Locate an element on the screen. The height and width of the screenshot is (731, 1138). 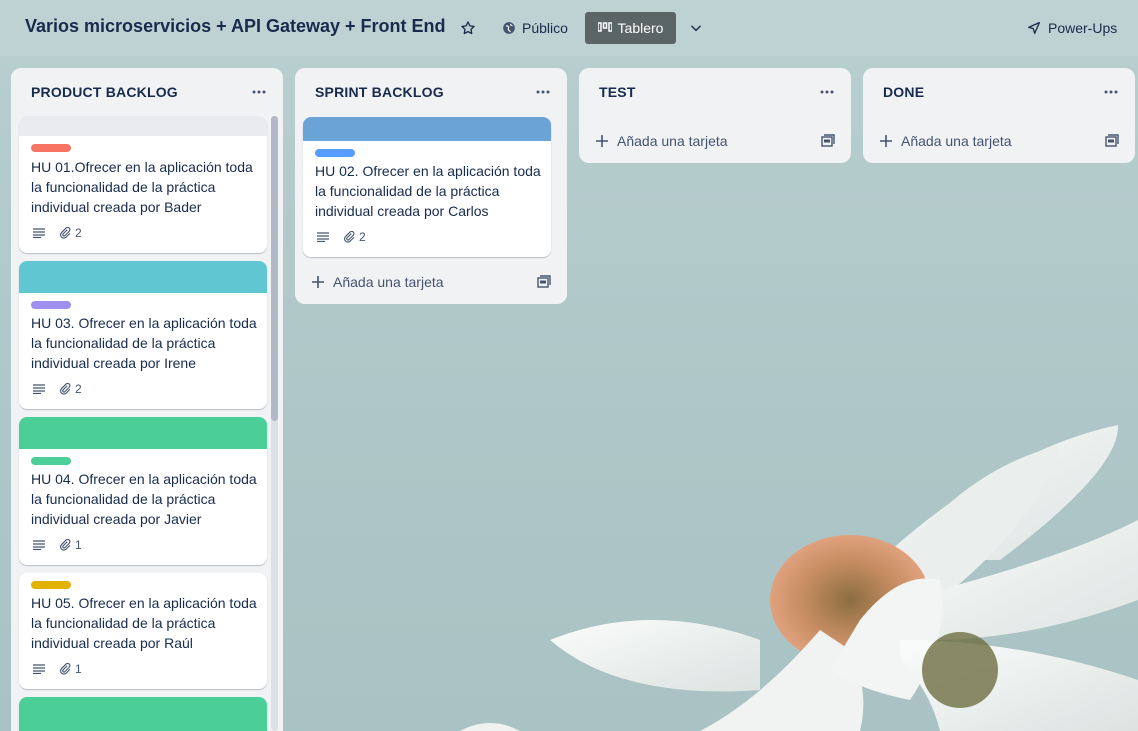
board-view-button: Tablero is located at coordinates (630, 28).